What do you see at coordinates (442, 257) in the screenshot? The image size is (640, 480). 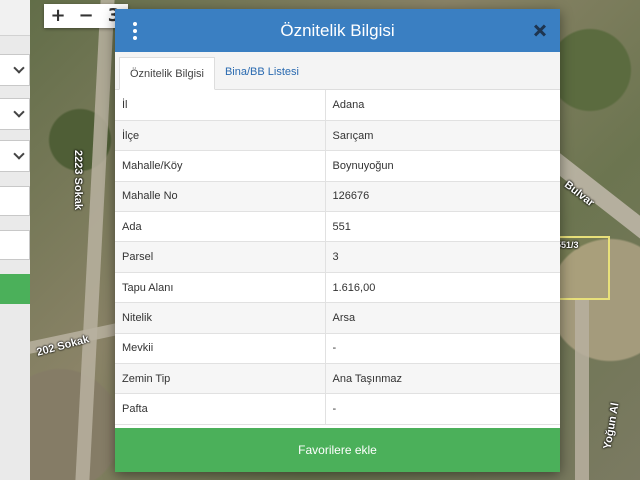 I see `attribute-value: 3` at bounding box center [442, 257].